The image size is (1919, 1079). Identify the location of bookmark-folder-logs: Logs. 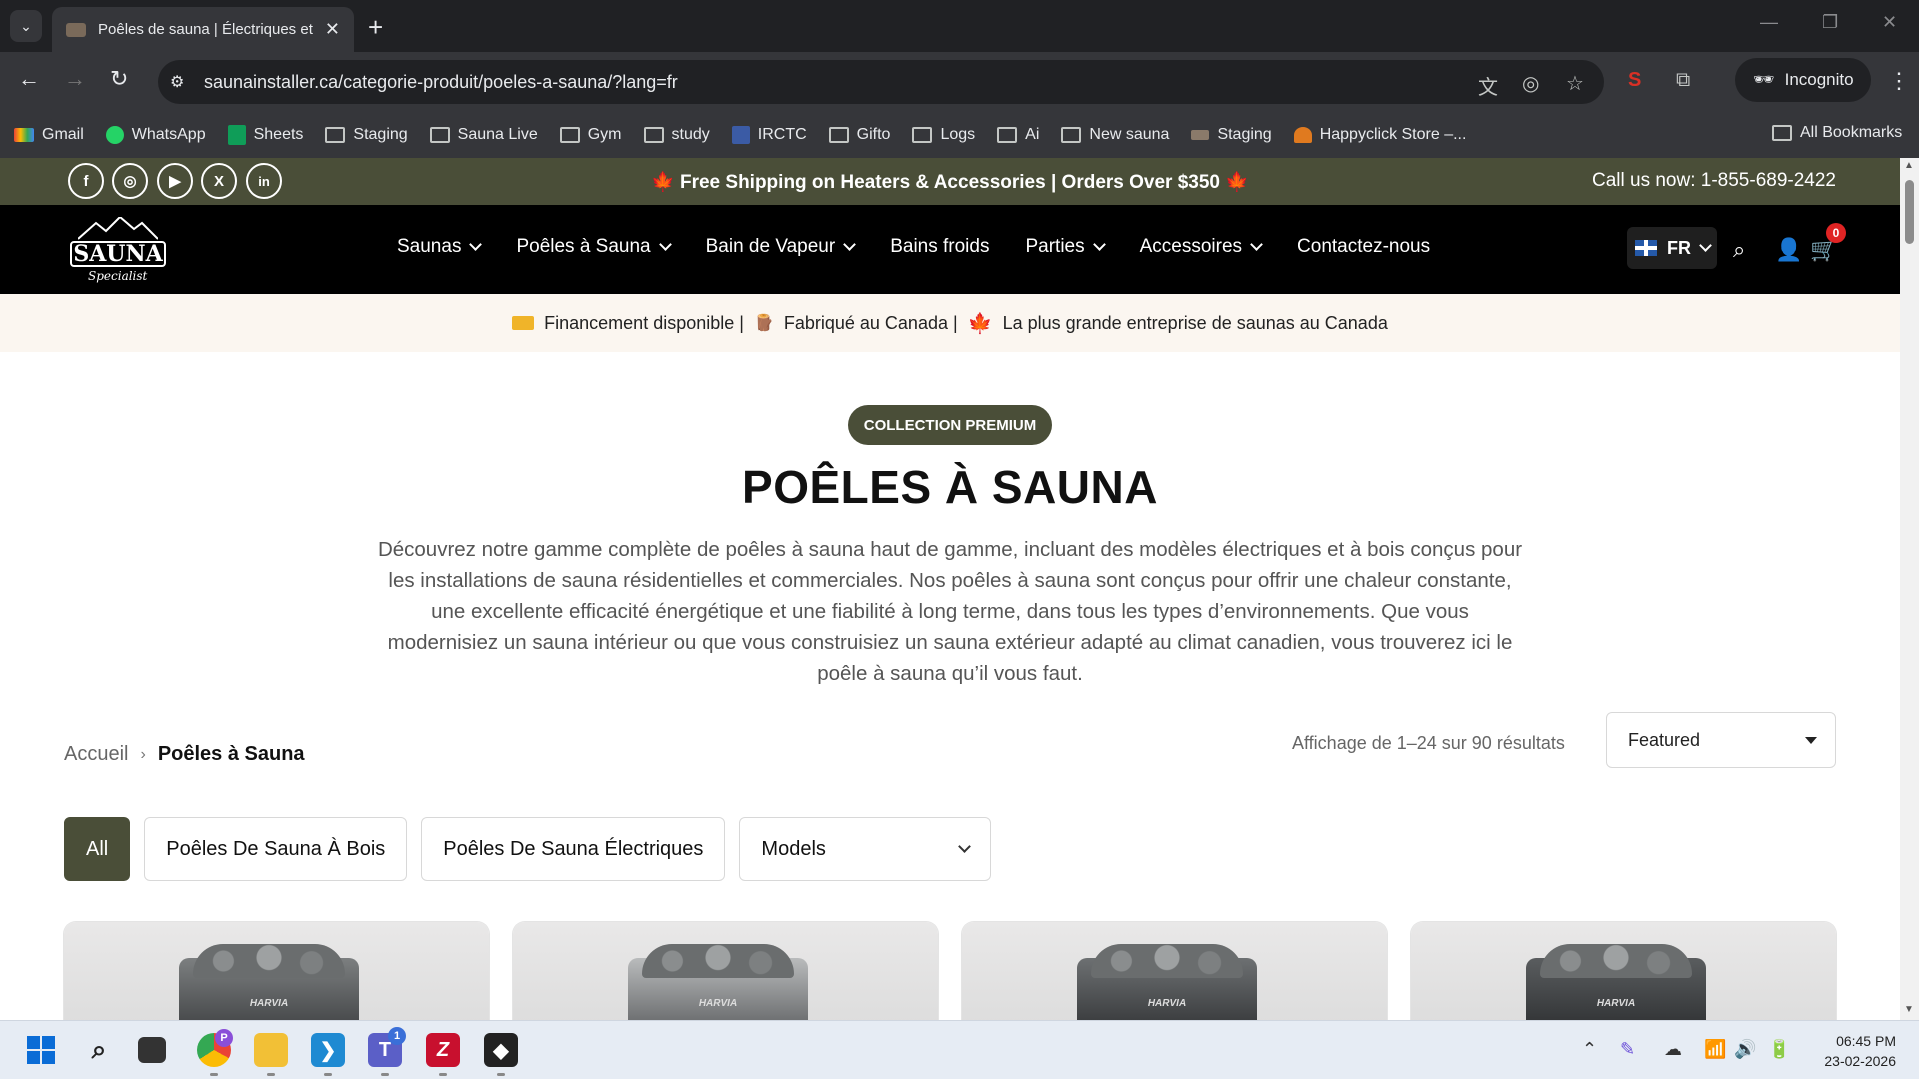
(943, 135).